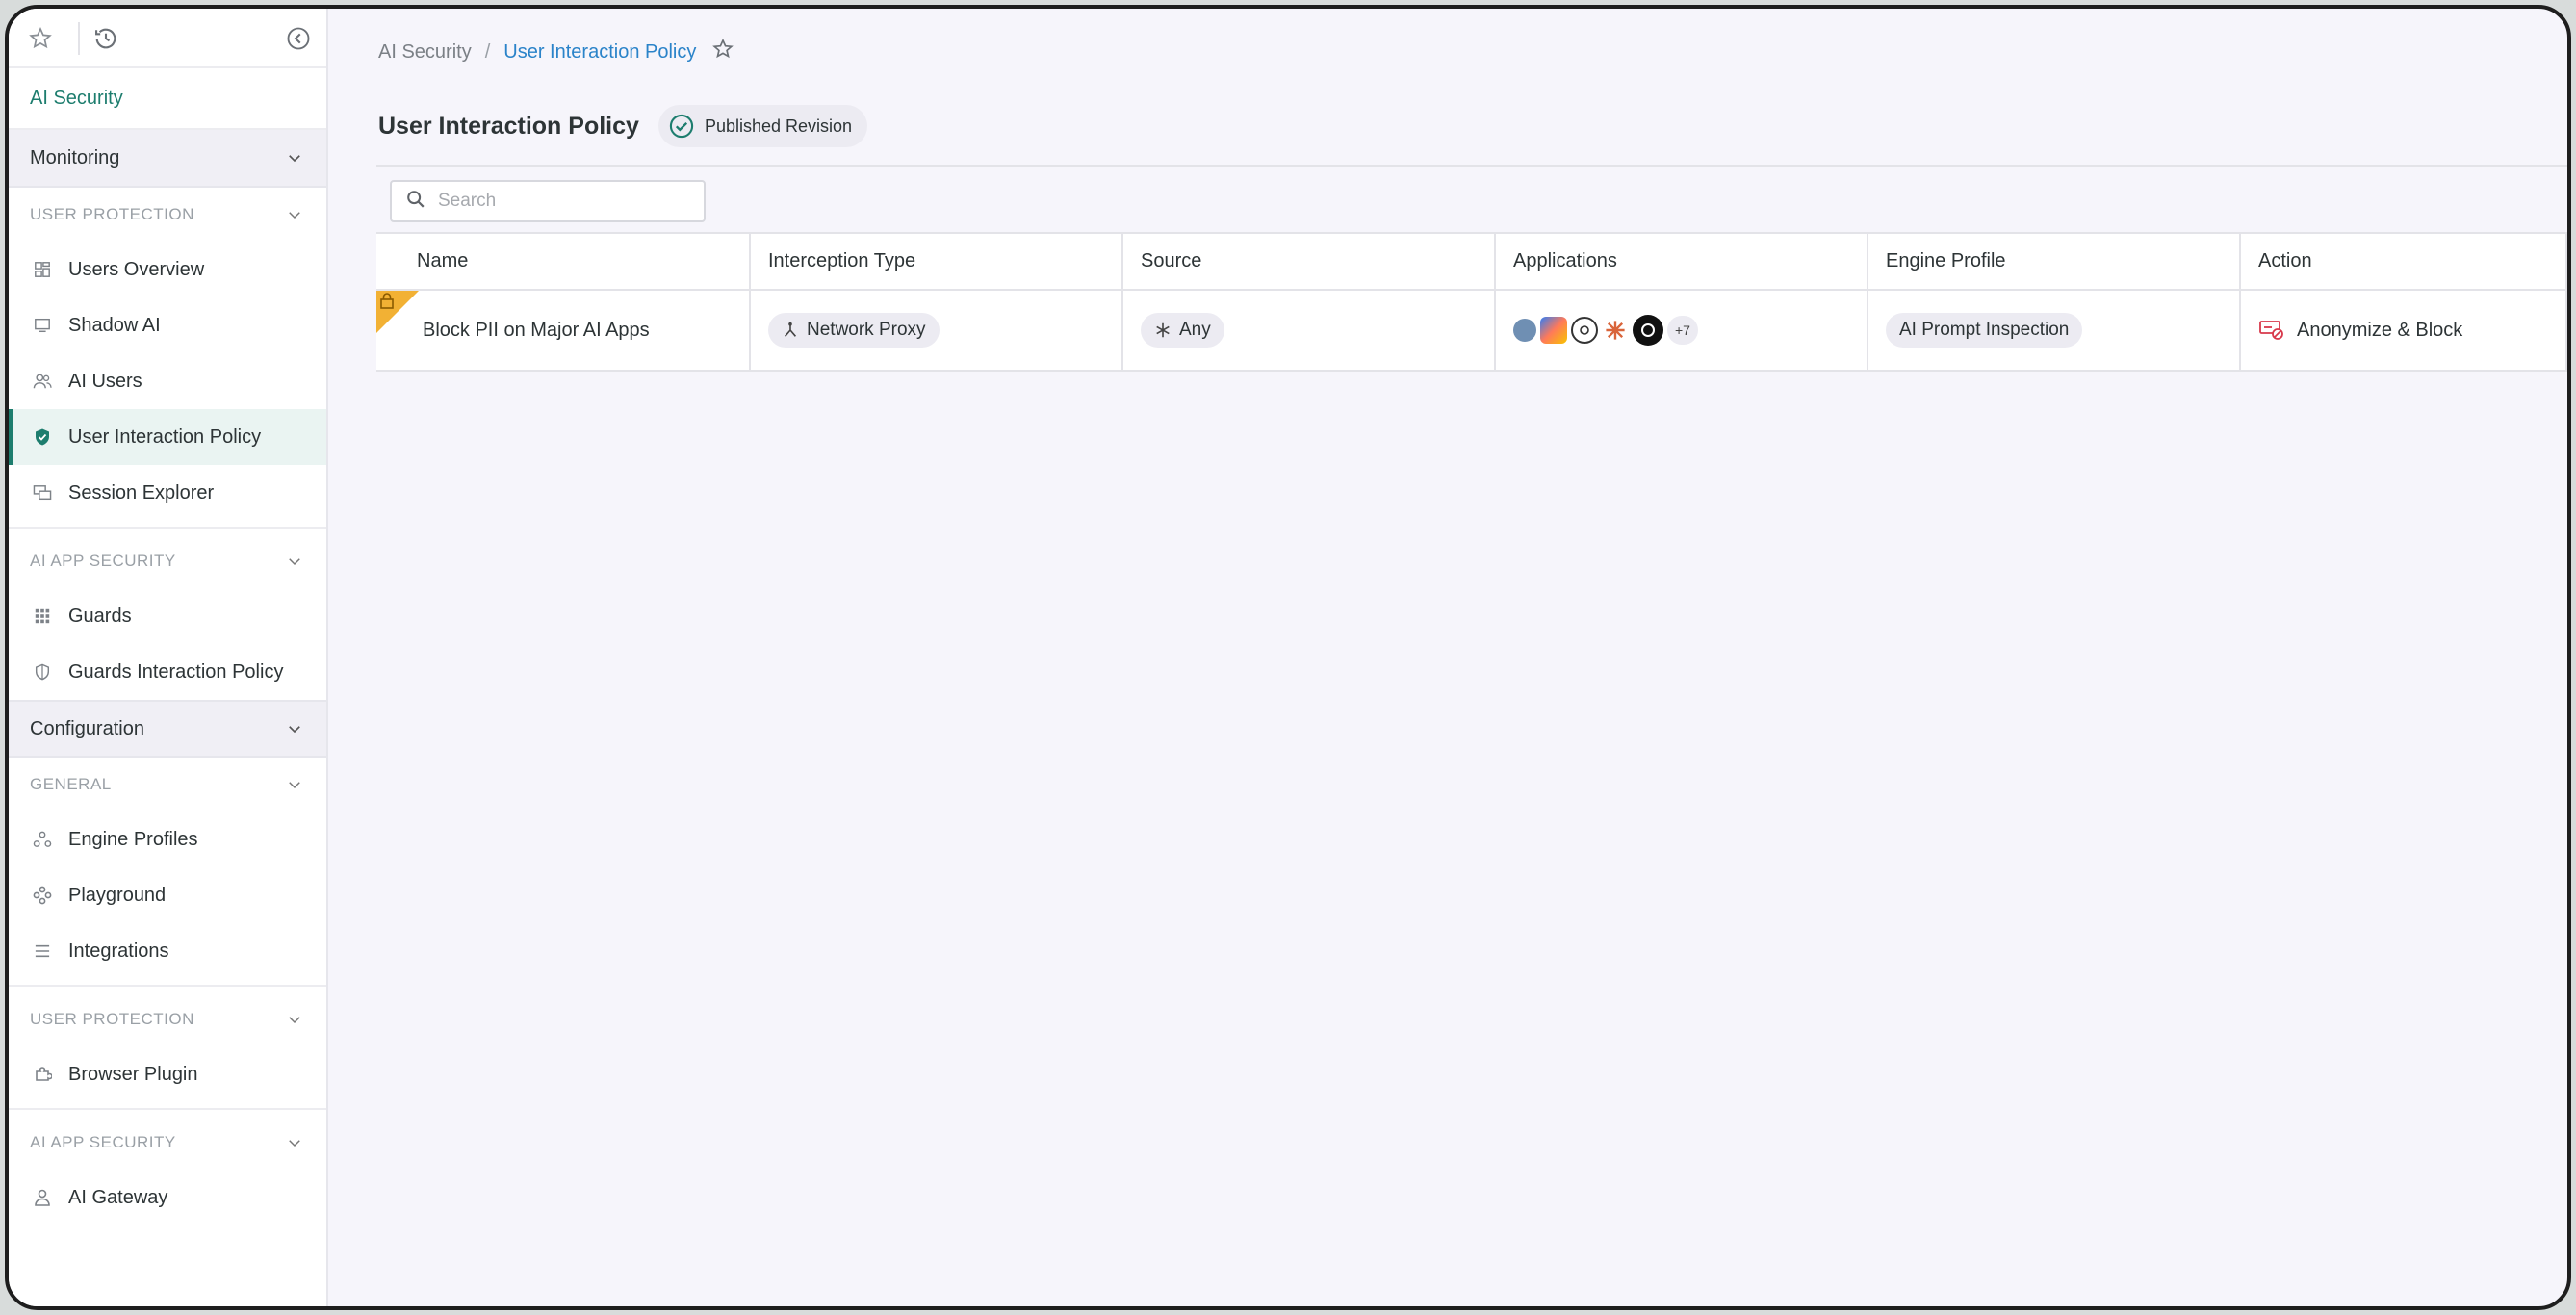 This screenshot has width=2576, height=1315. Describe the element at coordinates (425, 52) in the screenshot. I see `breadcrumb-root-link: AI Security` at that location.